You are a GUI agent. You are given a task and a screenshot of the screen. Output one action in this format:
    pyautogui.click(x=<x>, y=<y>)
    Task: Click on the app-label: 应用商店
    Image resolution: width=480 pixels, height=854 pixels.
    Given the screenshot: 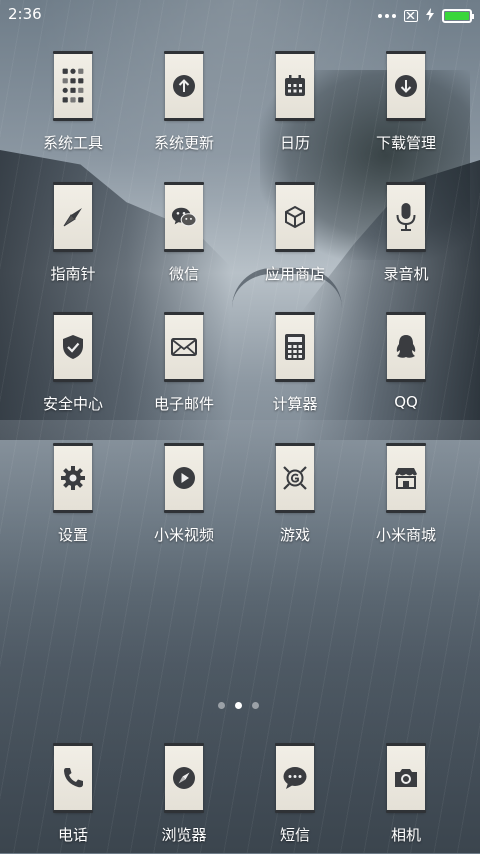 What is the action you would take?
    pyautogui.click(x=294, y=274)
    